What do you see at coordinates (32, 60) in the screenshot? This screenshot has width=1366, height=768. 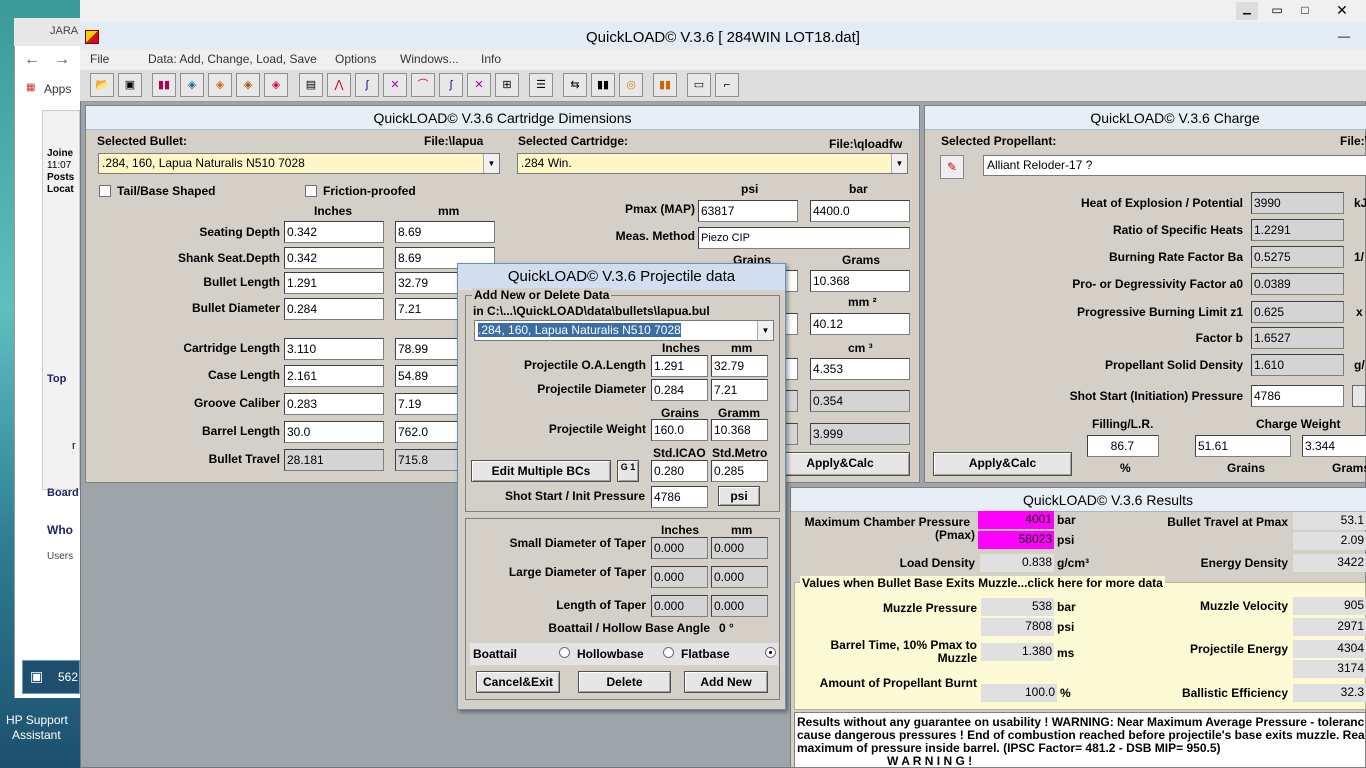 I see `back-icon: ←` at bounding box center [32, 60].